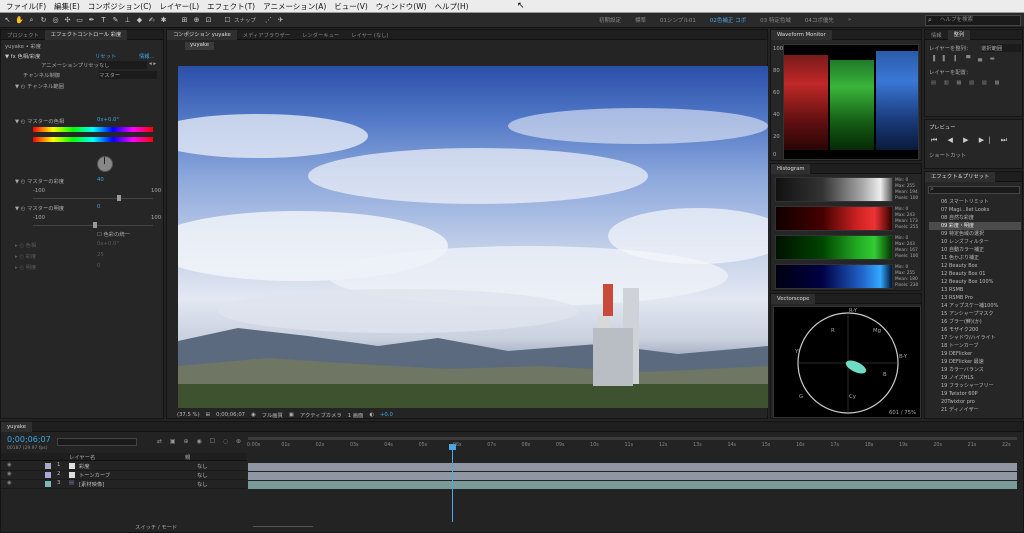  What do you see at coordinates (975, 250) in the screenshot?
I see `effect-preset-item: 10 自動カラー補正` at bounding box center [975, 250].